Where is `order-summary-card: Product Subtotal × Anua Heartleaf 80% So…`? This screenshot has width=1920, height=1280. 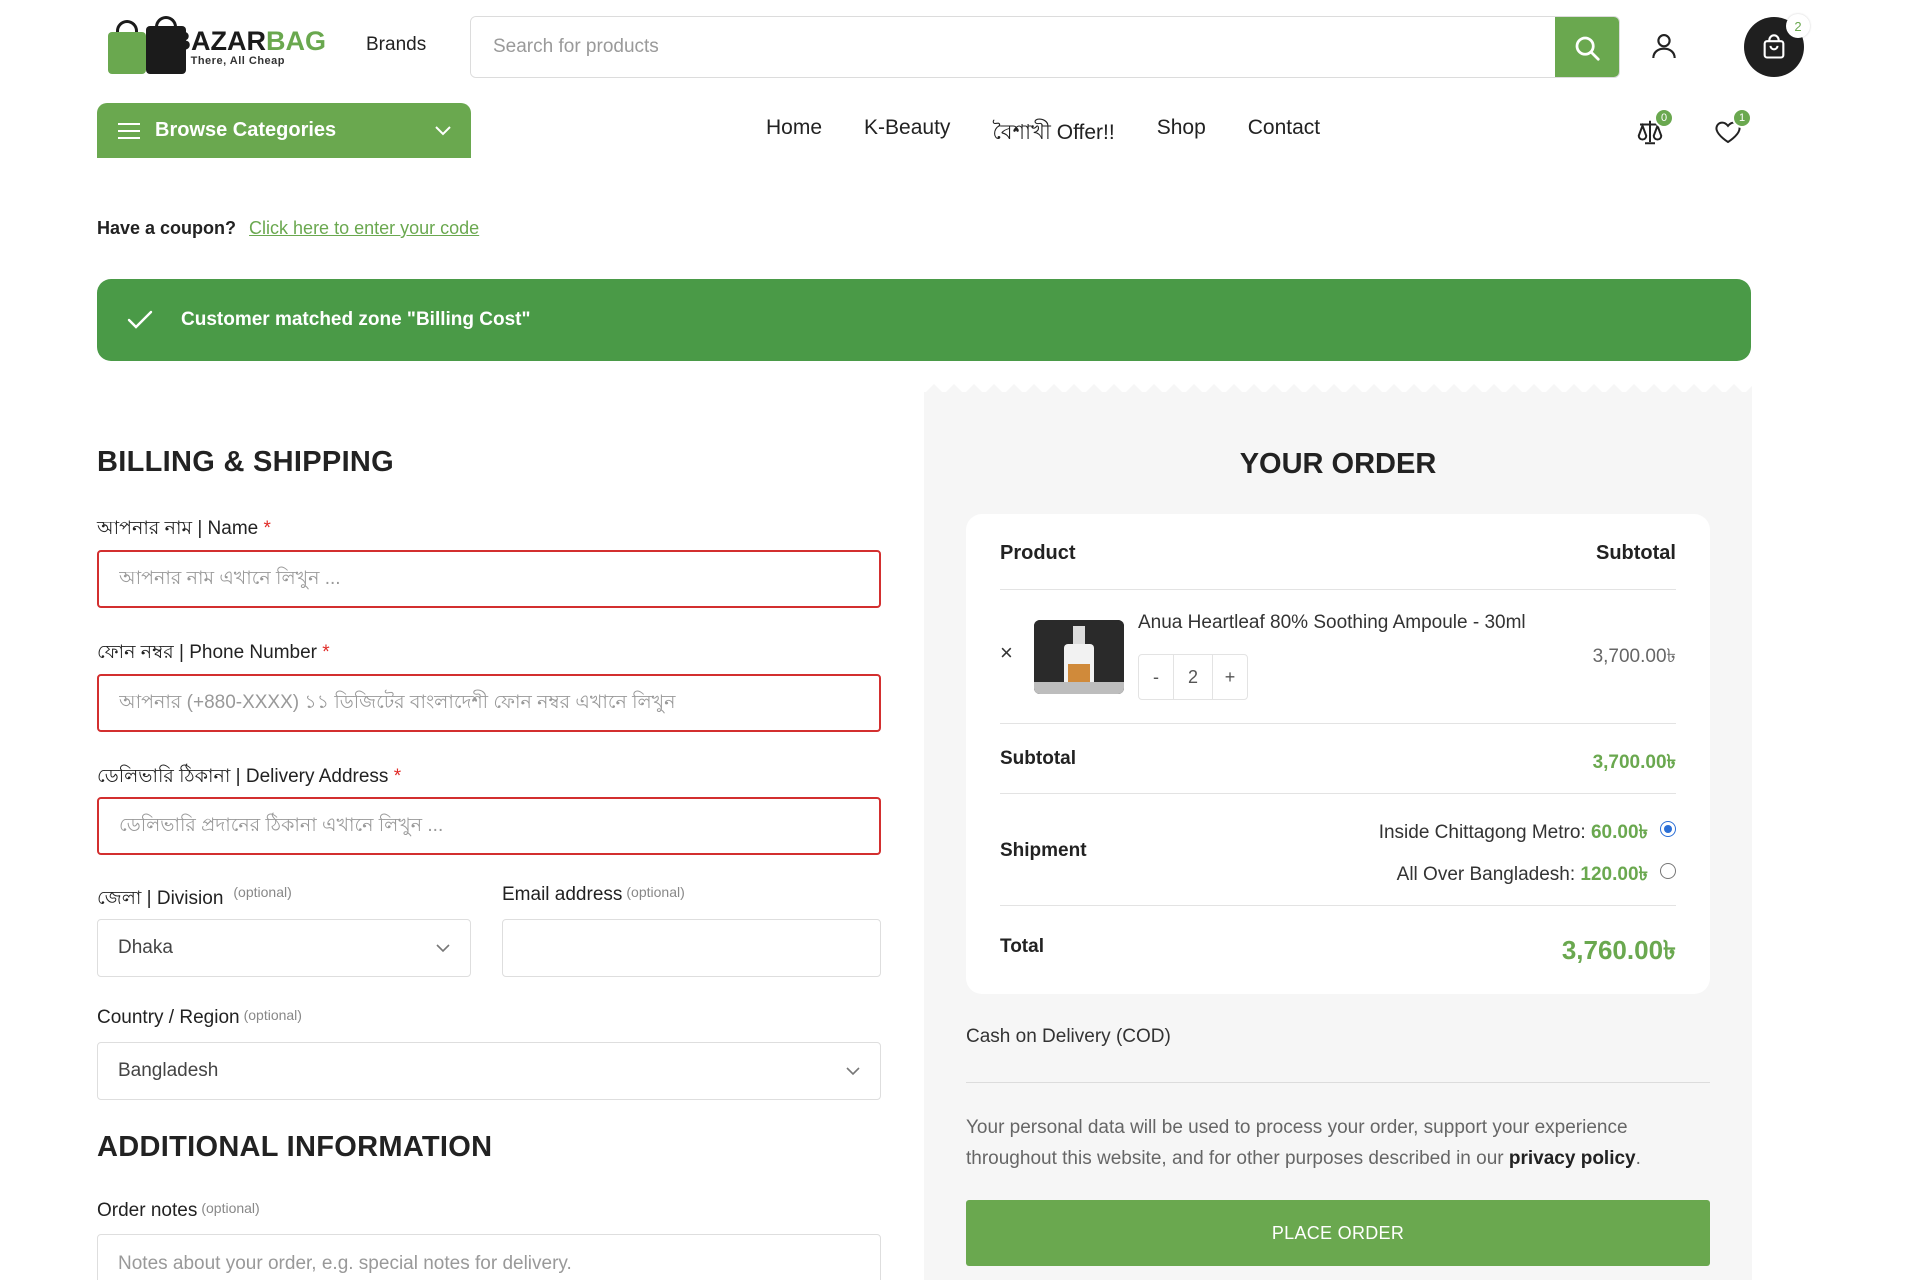 order-summary-card: Product Subtotal × Anua Heartleaf 80% So… is located at coordinates (1338, 754).